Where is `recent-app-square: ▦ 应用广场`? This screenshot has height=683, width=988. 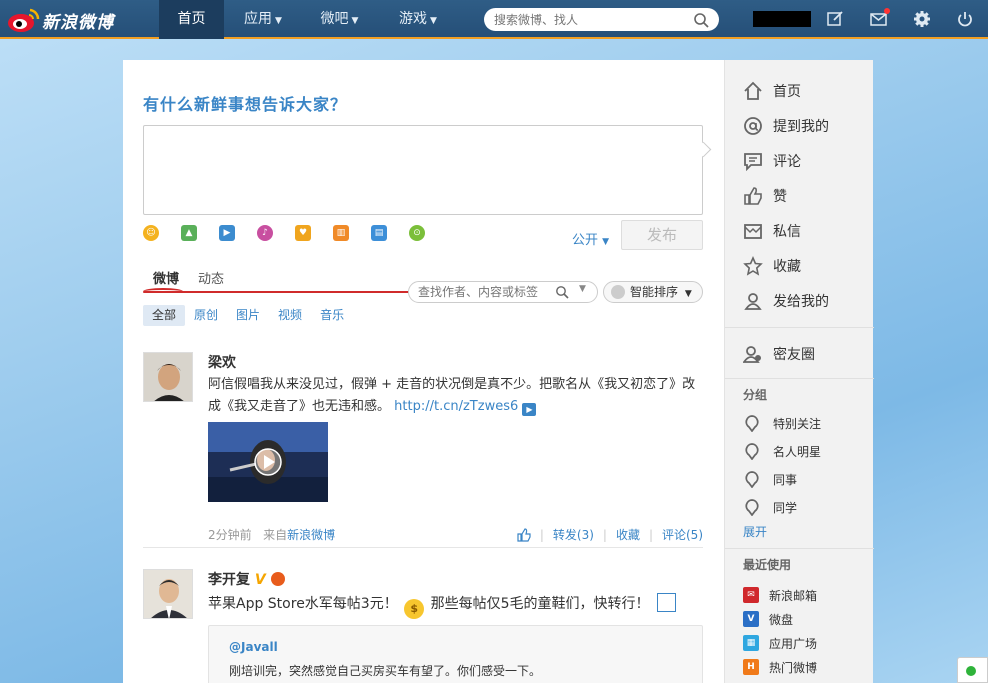
recent-app-square: ▦ 应用广场 is located at coordinates (780, 643).